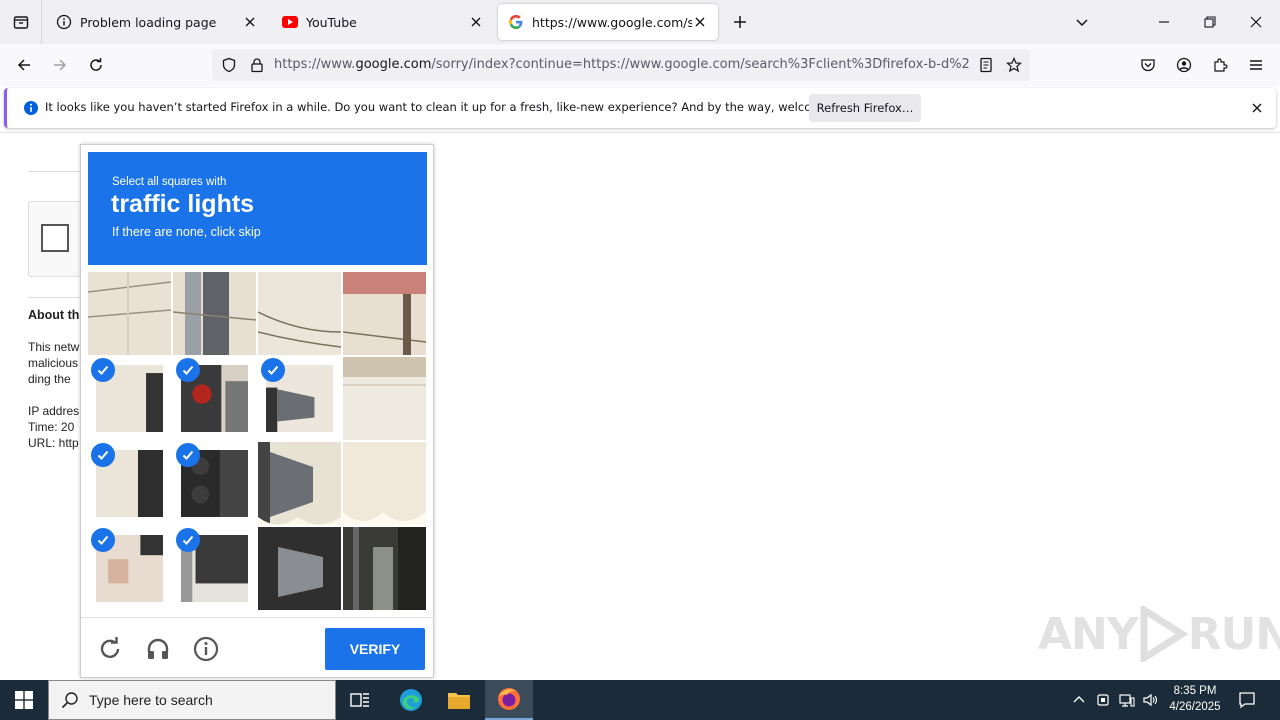  I want to click on verify-button: VERIFY, so click(375, 649).